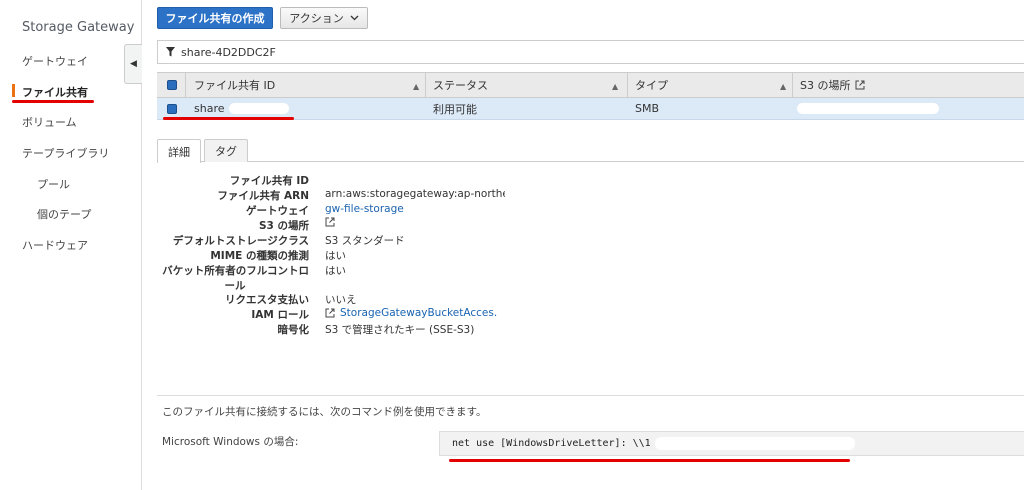 This screenshot has width=1024, height=490. I want to click on cell-file-share-id: share, so click(241, 108).